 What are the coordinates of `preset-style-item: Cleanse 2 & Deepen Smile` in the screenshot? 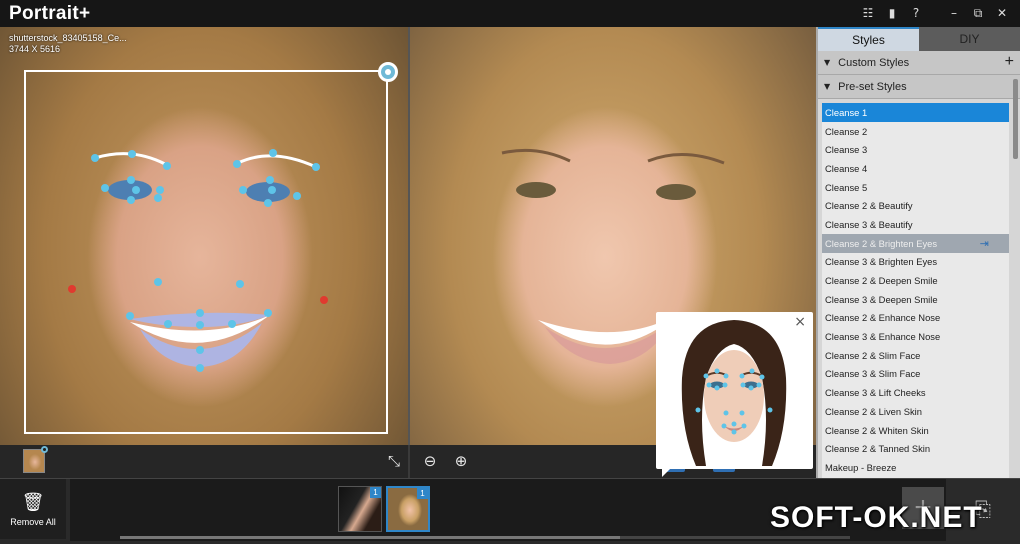 It's located at (915, 280).